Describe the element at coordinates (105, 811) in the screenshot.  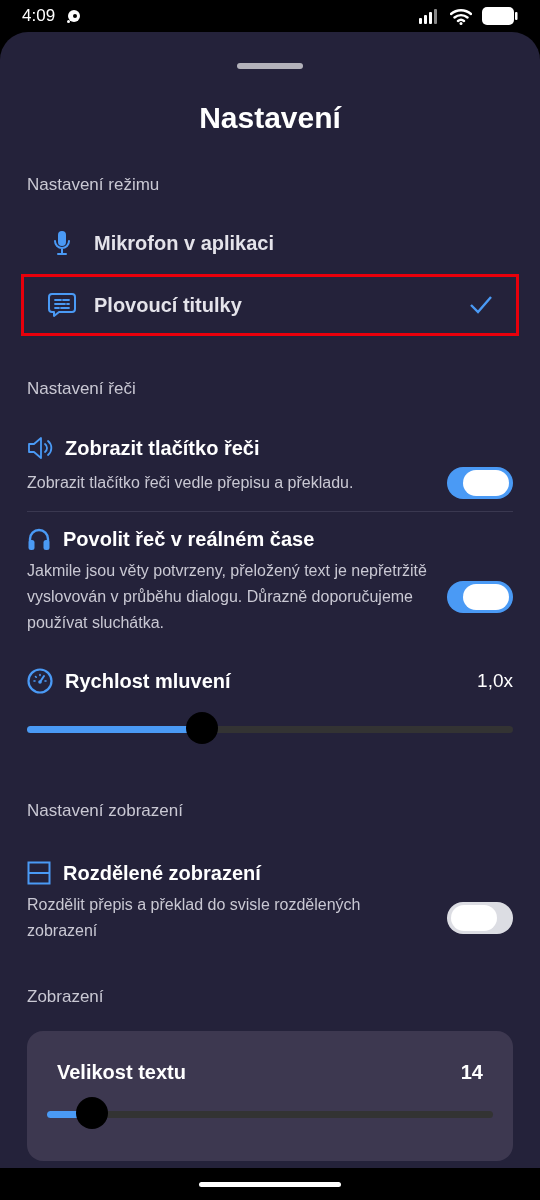
I see `section-heading: Nastavení zobrazení` at that location.